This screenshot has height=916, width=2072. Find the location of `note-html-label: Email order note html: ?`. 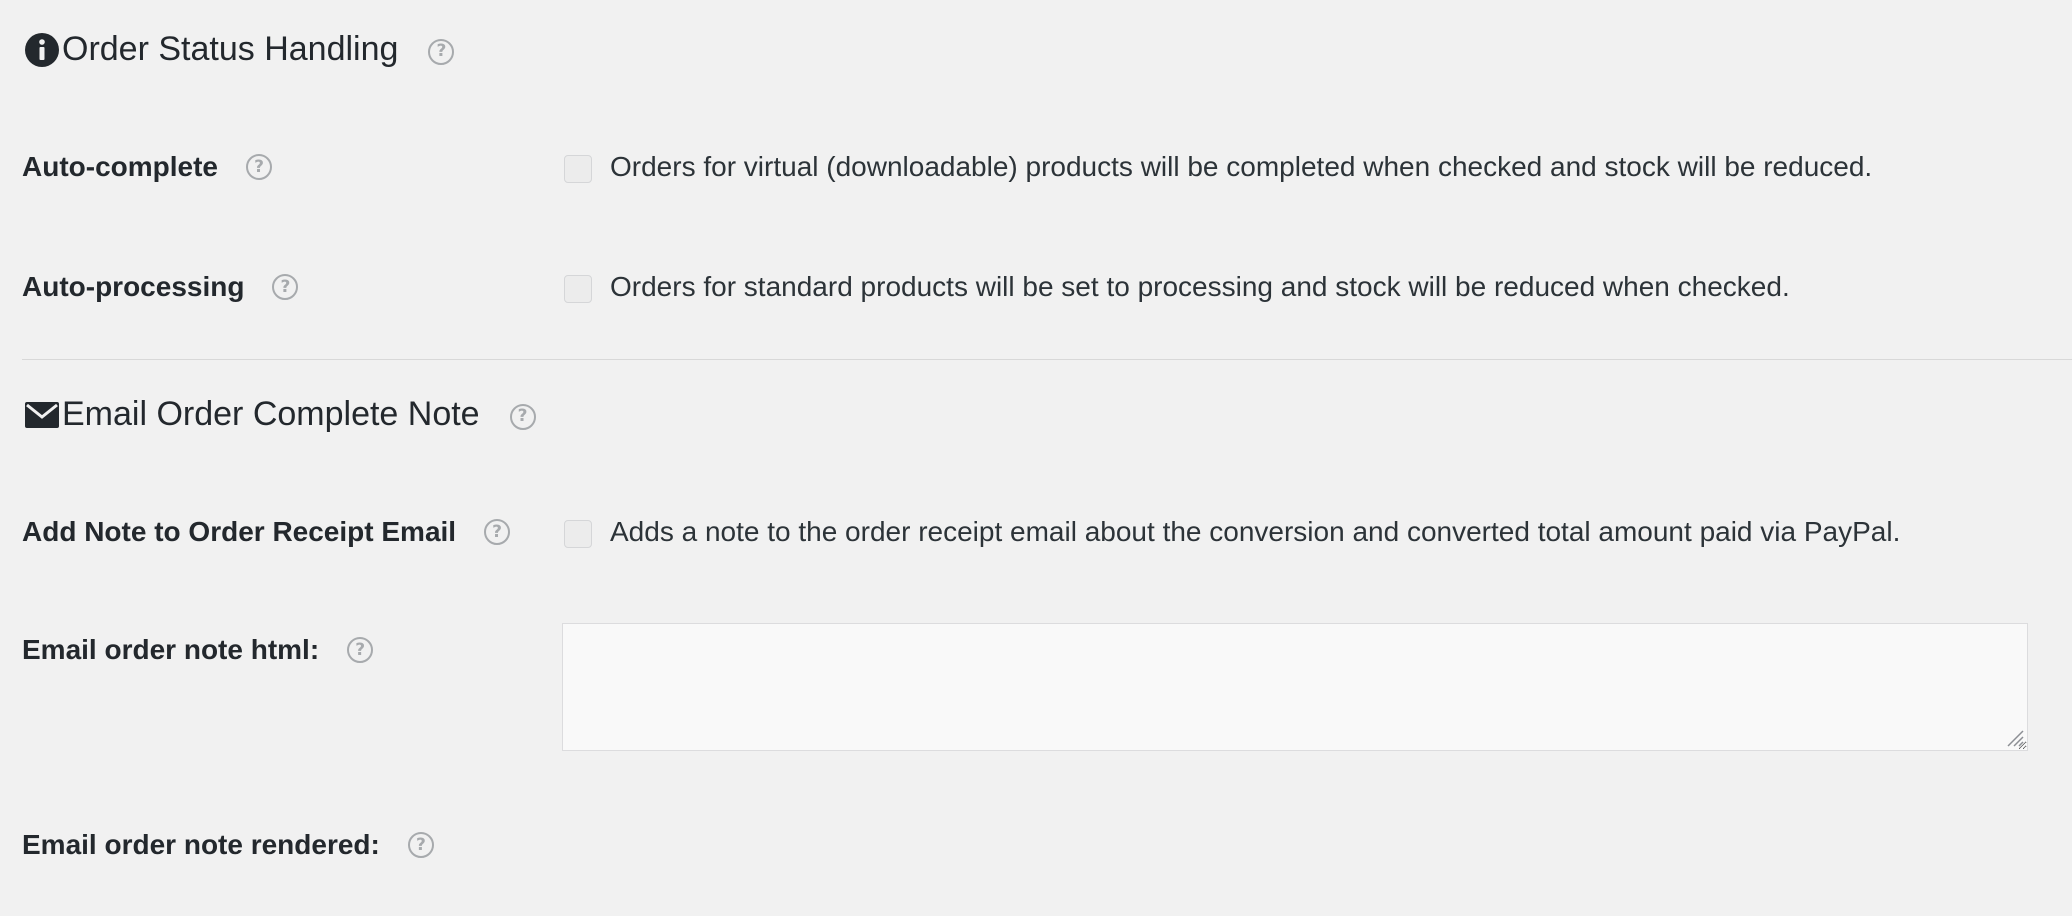

note-html-label: Email order note html: ? is located at coordinates (198, 650).